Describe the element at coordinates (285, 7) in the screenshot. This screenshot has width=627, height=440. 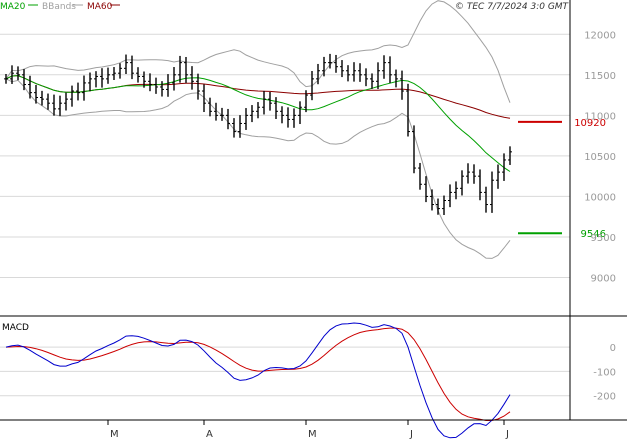
I see `chart-header: MA20 BBands MA60 © TEC 7/7/2024 3:0 GMT` at that location.